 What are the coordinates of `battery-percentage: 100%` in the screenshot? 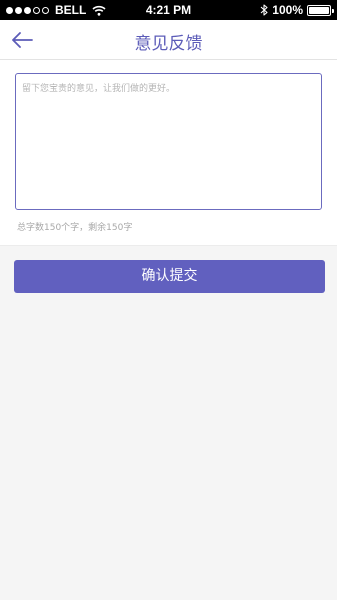 It's located at (287, 10).